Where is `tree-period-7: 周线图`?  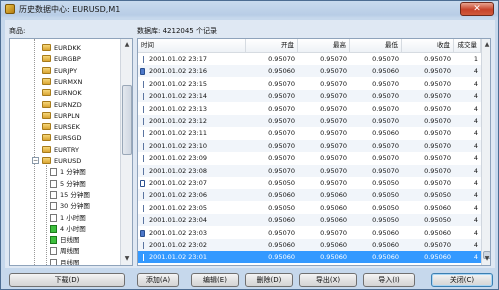
tree-period-7: 周线图 is located at coordinates (84, 251).